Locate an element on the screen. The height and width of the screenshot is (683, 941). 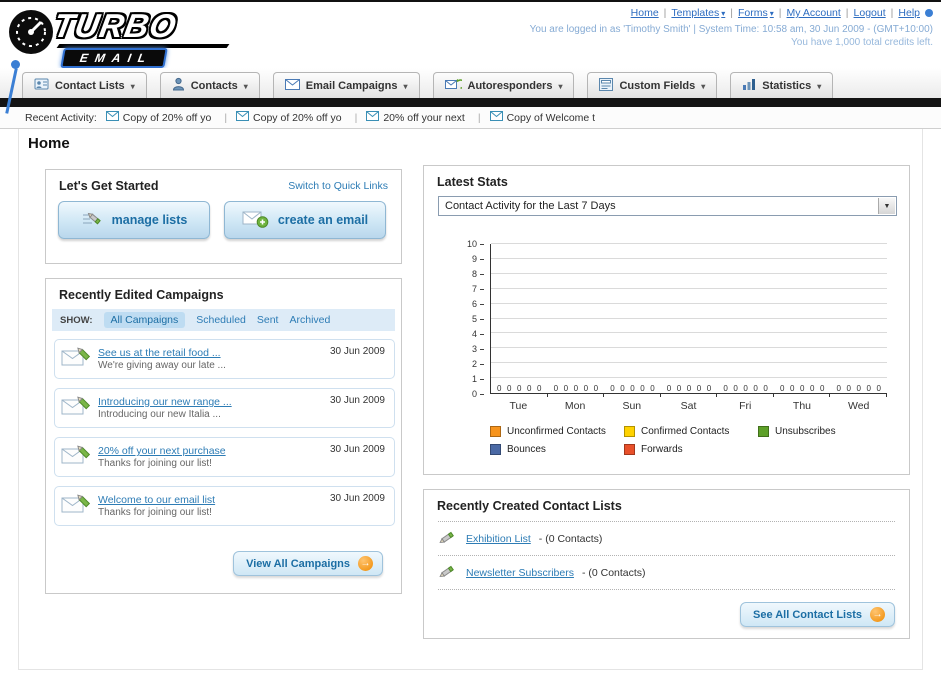
contact-list-link: Newsletter Subscribers is located at coordinates (520, 573).